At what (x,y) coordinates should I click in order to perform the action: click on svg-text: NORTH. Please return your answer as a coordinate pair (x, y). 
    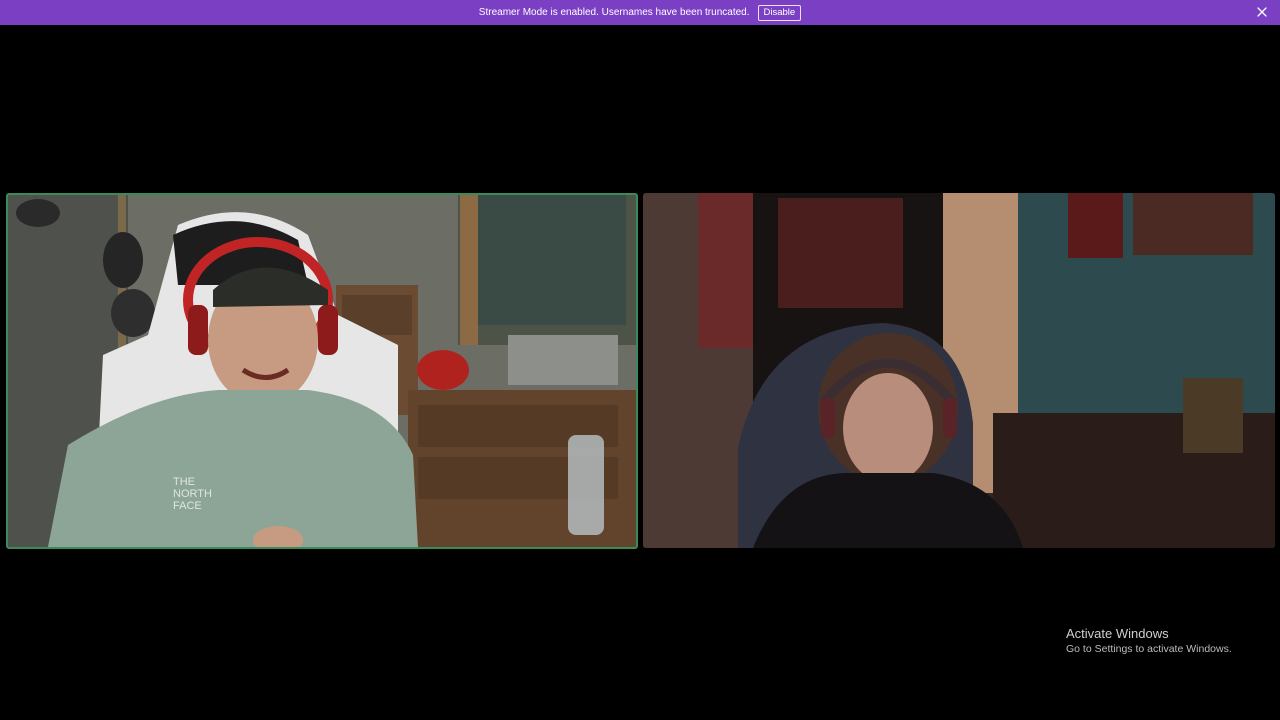
    Looking at the image, I should click on (192, 494).